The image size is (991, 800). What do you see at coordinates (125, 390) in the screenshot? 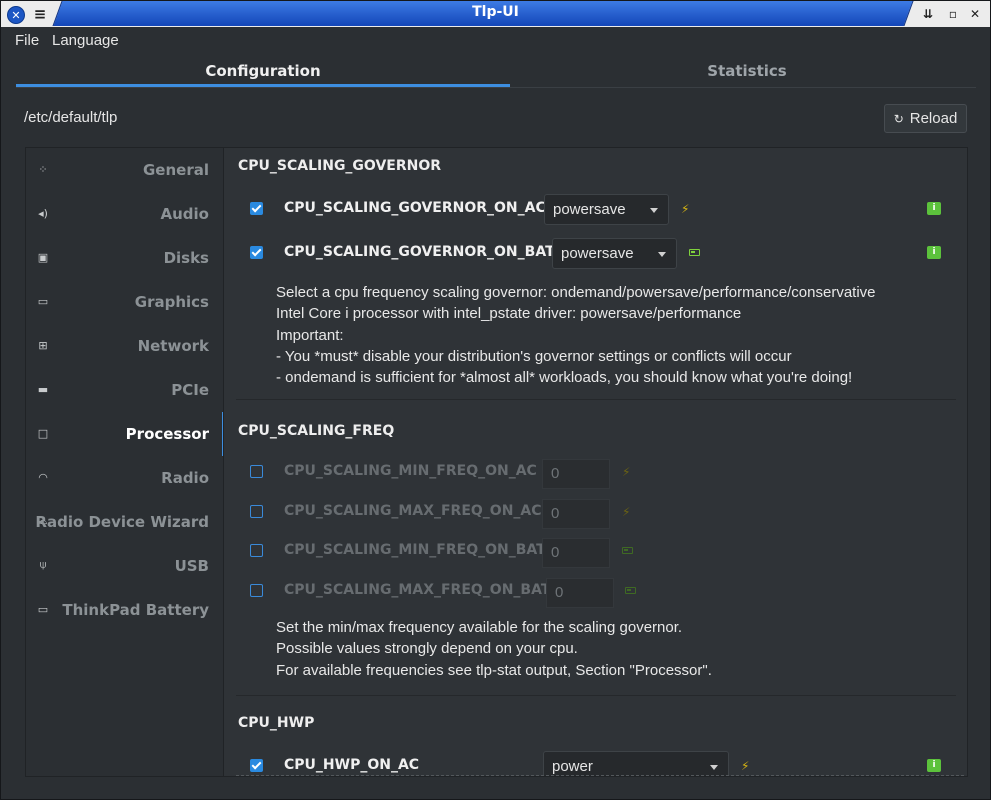
I see `sidebar-item-pcie: ▬ PCIe` at bounding box center [125, 390].